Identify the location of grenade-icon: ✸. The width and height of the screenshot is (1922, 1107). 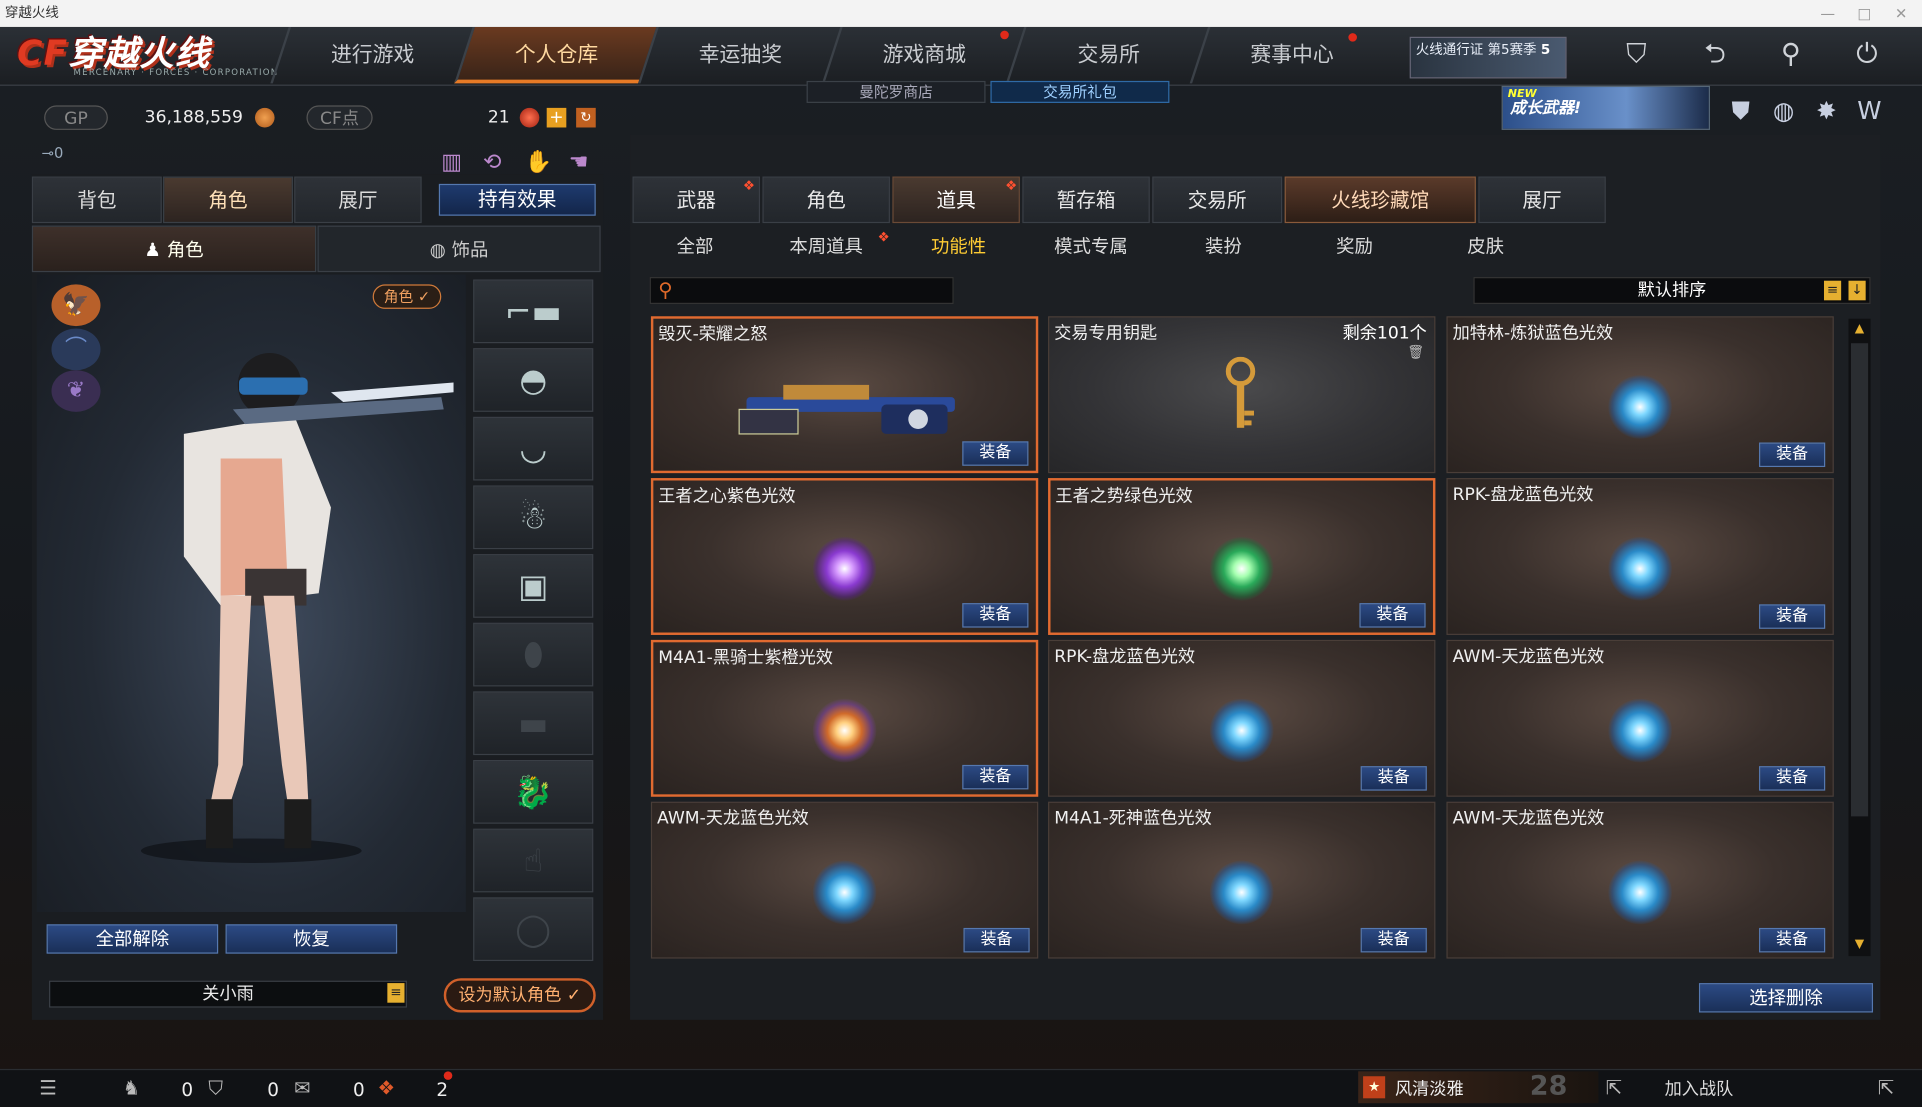
(1826, 110).